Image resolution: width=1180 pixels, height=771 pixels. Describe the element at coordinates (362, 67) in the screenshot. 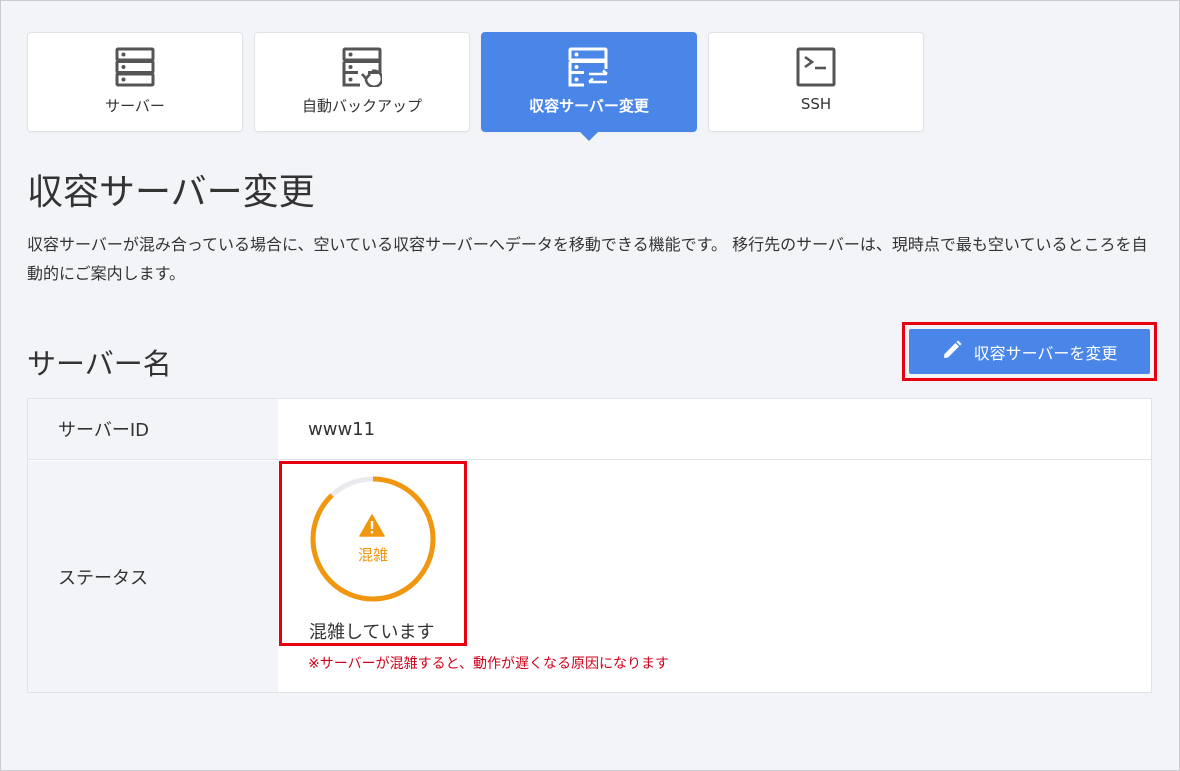

I see `server-backup-icon` at that location.